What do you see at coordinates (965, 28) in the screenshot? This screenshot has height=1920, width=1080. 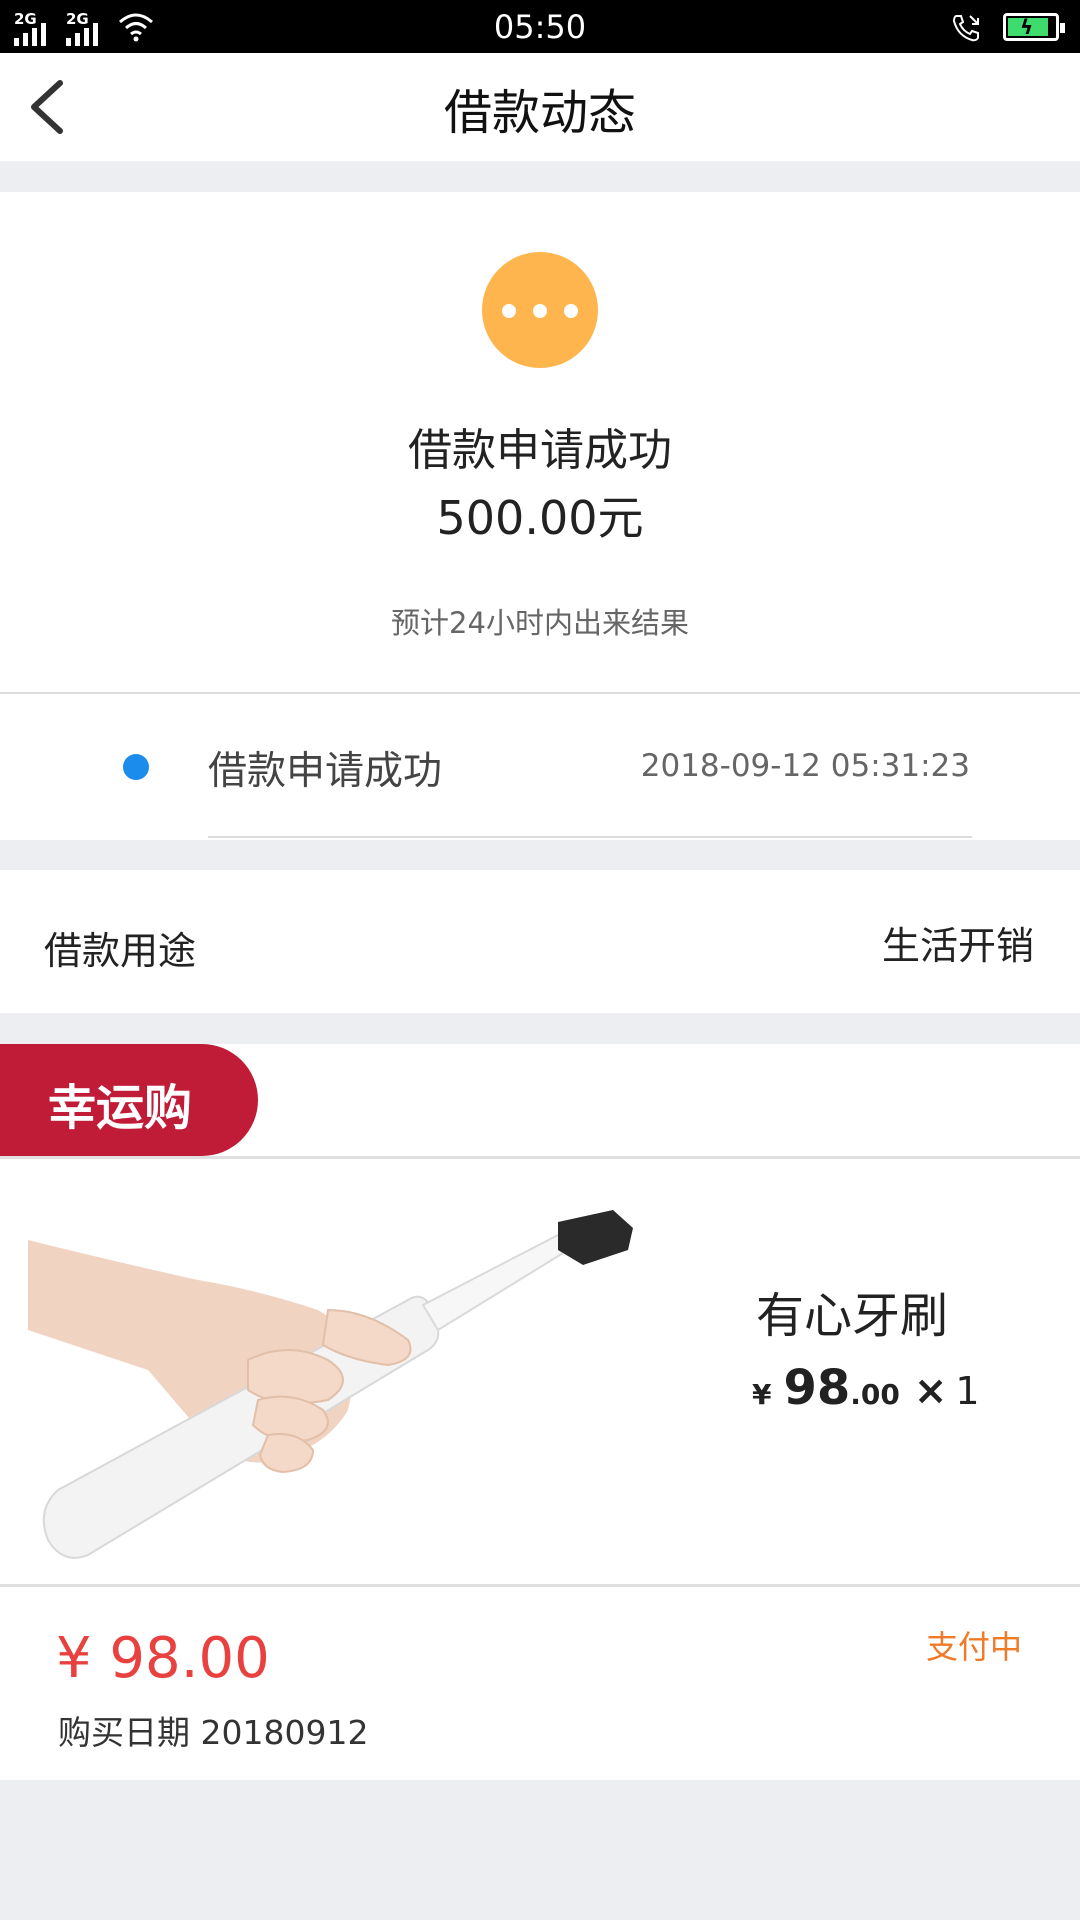 I see `call-forward-icon` at bounding box center [965, 28].